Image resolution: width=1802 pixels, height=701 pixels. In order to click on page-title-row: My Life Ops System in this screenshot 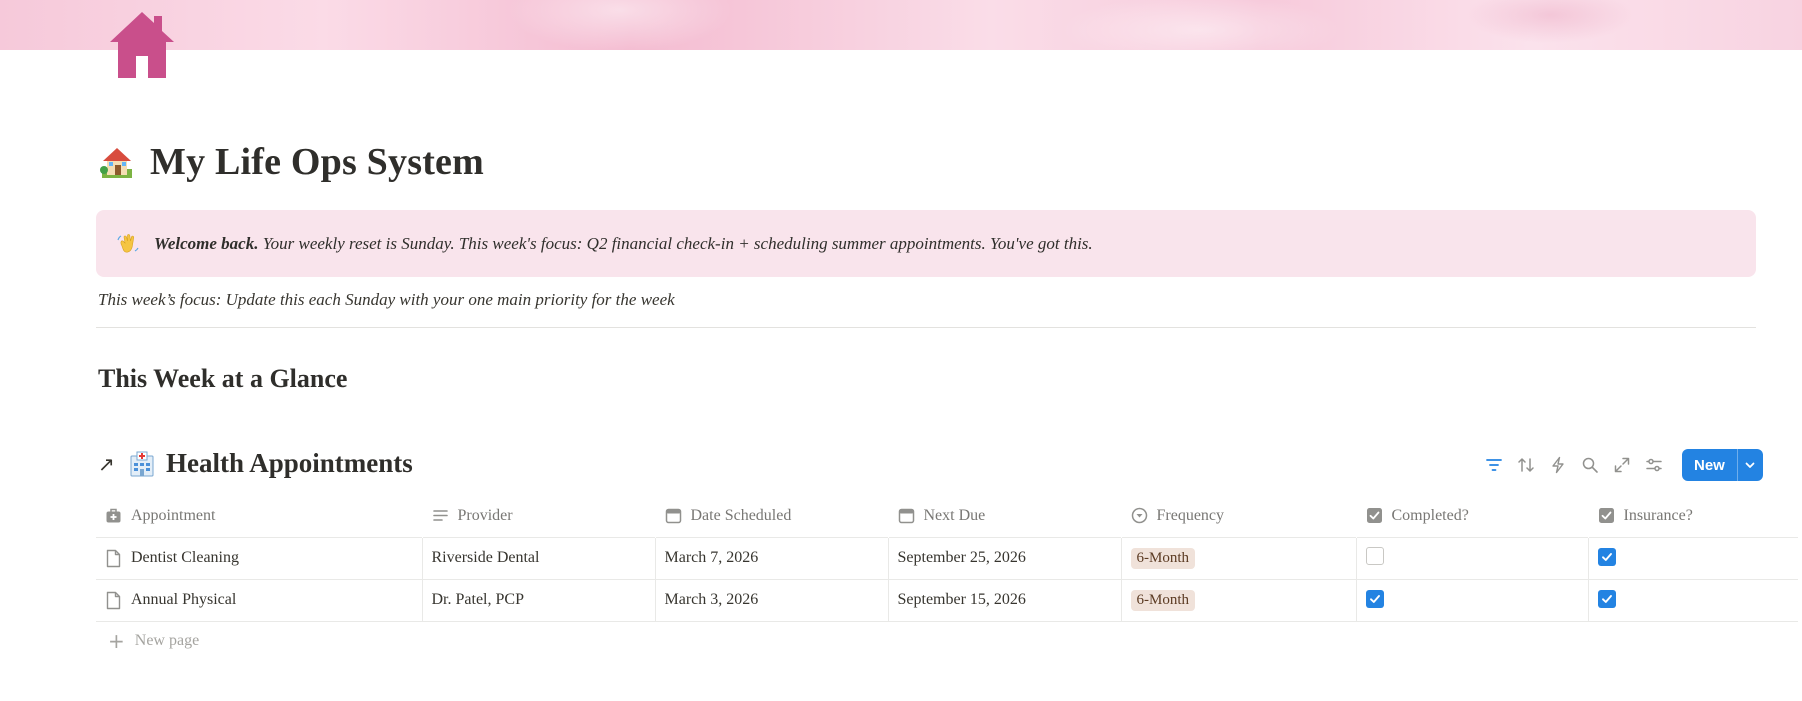, I will do `click(291, 162)`.